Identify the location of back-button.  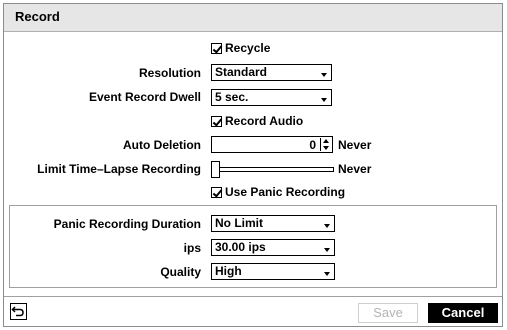
(18, 311).